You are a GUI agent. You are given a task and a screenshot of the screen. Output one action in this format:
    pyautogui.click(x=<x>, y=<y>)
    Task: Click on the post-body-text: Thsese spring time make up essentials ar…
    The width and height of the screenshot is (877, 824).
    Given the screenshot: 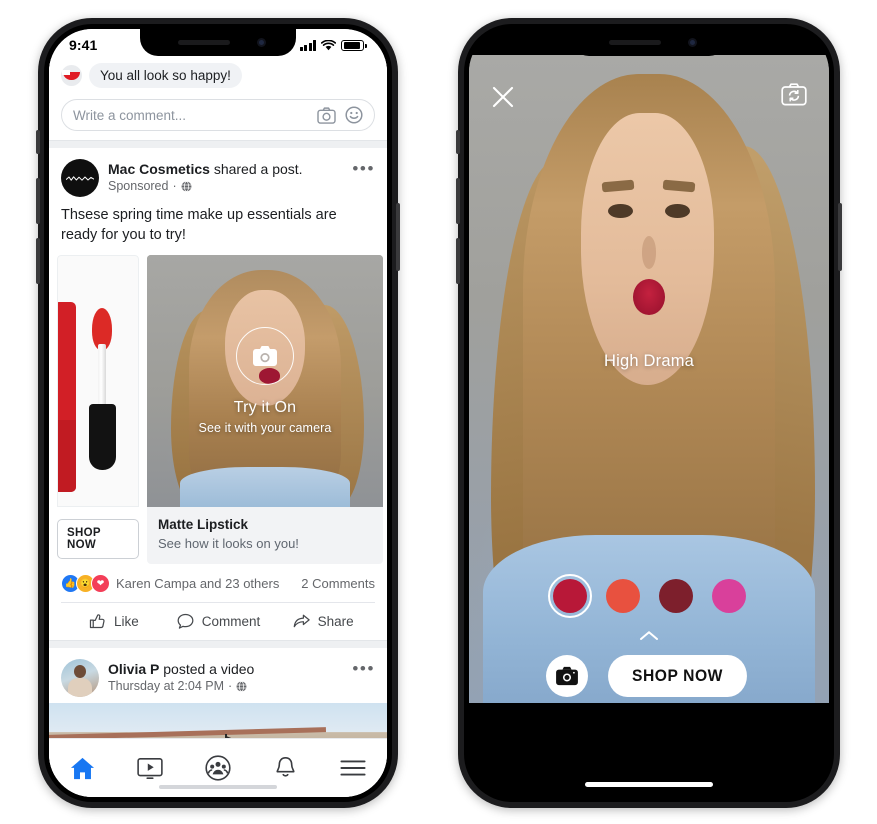 What is the action you would take?
    pyautogui.click(x=199, y=225)
    